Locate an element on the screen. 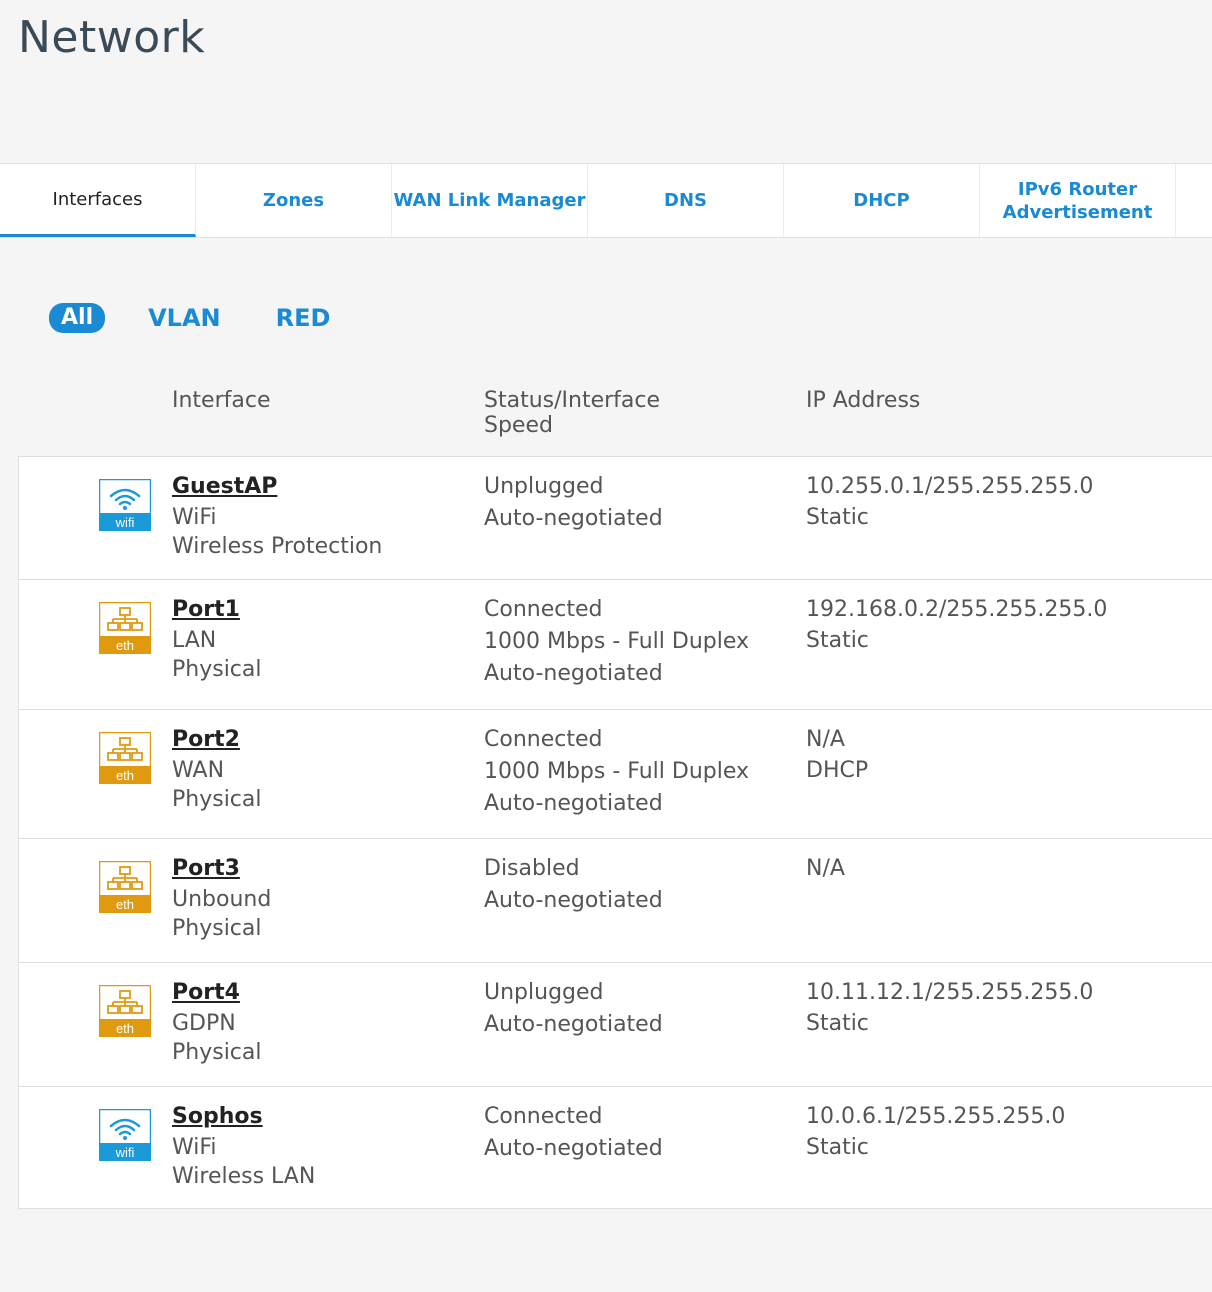 Image resolution: width=1212 pixels, height=1292 pixels. interface-type: GDPN is located at coordinates (204, 1023).